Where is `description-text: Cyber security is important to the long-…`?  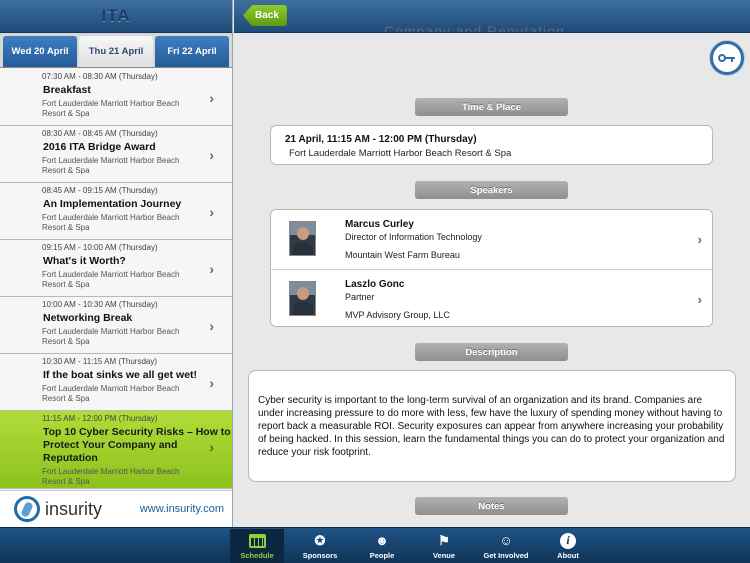
description-text: Cyber security is important to the long-… is located at coordinates (491, 426).